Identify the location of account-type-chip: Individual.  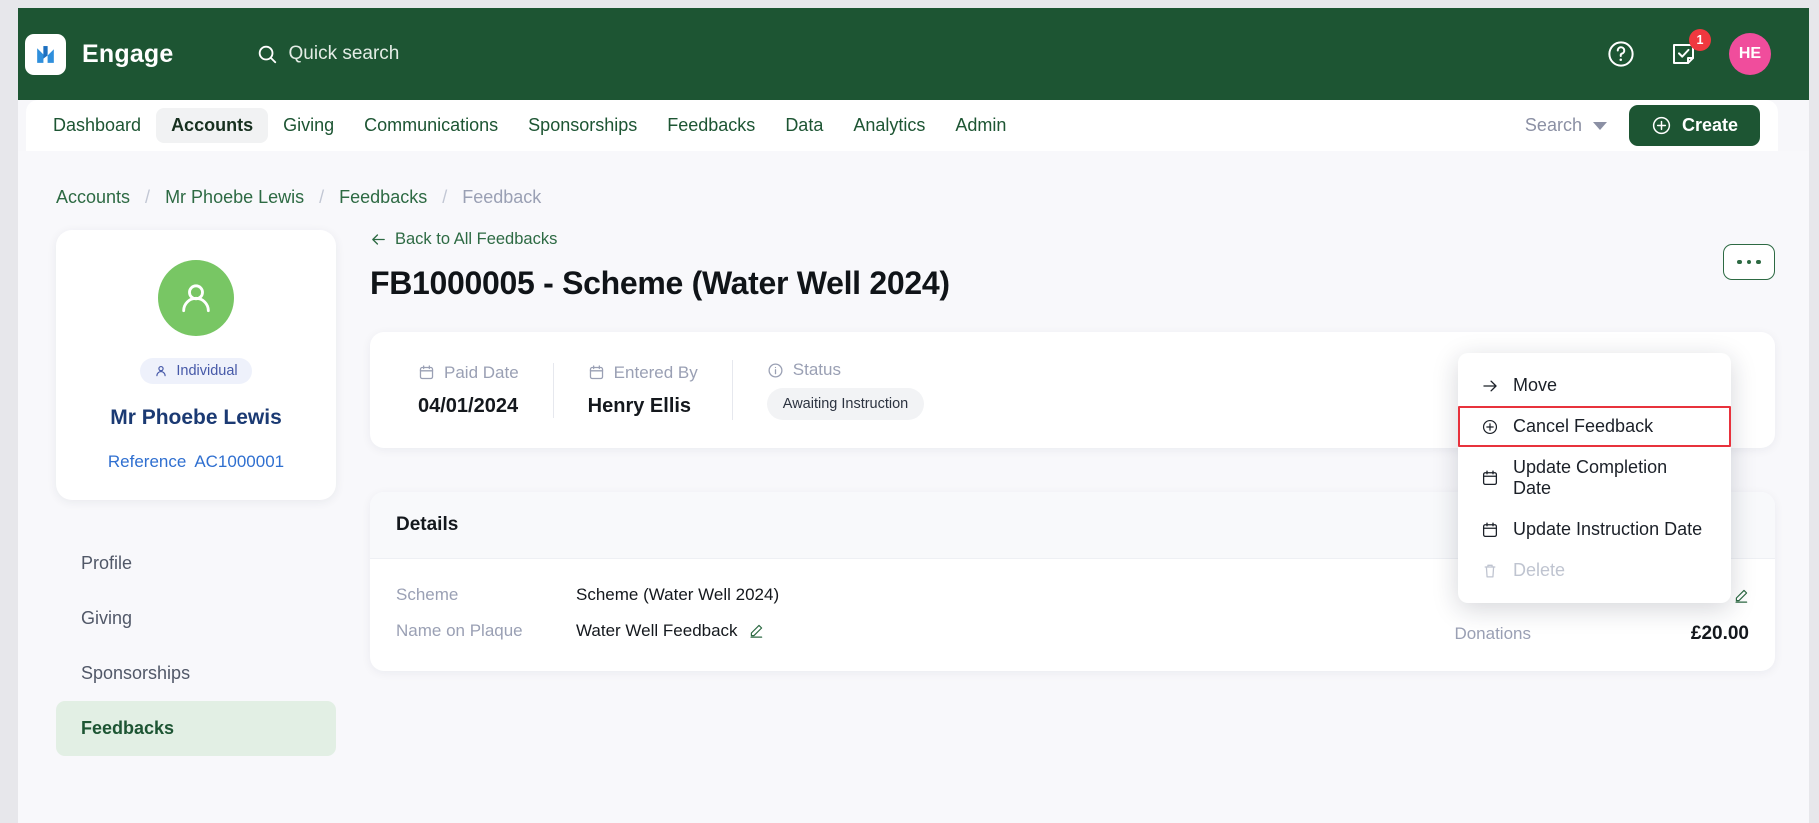
(196, 371).